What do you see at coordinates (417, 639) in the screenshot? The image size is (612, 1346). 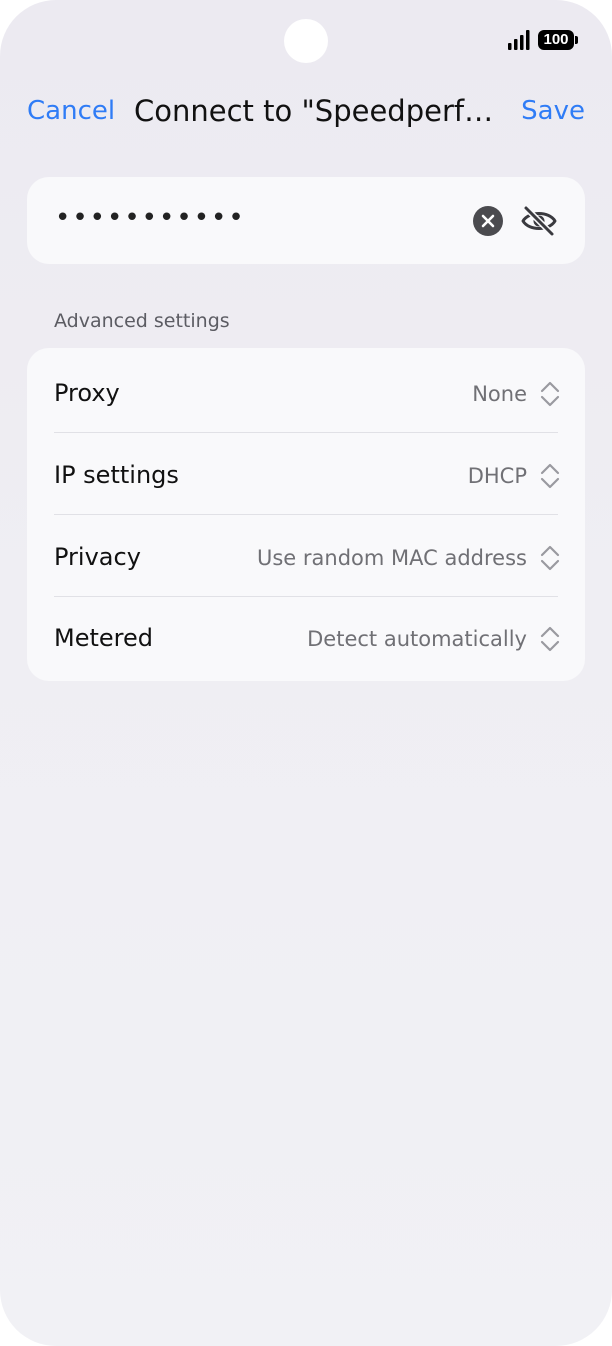 I see `row-value: Detect automatically` at bounding box center [417, 639].